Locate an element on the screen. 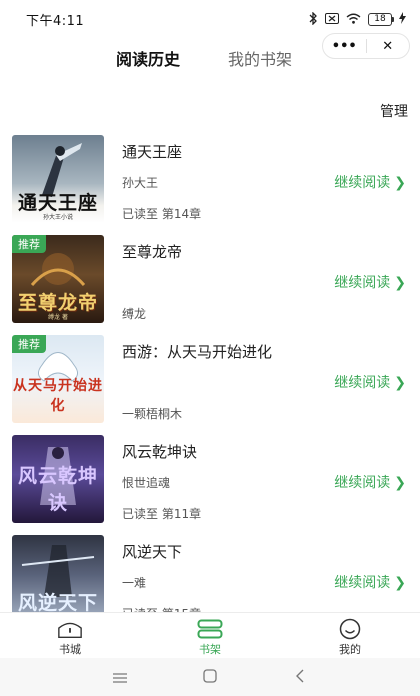 This screenshot has height=696, width=420. book-title: 至尊龙帝 is located at coordinates (152, 251).